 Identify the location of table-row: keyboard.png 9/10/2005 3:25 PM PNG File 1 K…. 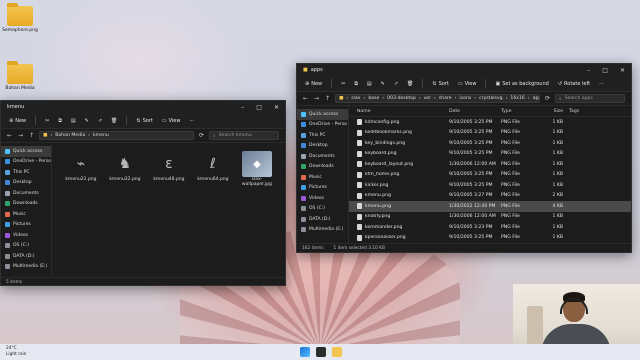
(490, 154).